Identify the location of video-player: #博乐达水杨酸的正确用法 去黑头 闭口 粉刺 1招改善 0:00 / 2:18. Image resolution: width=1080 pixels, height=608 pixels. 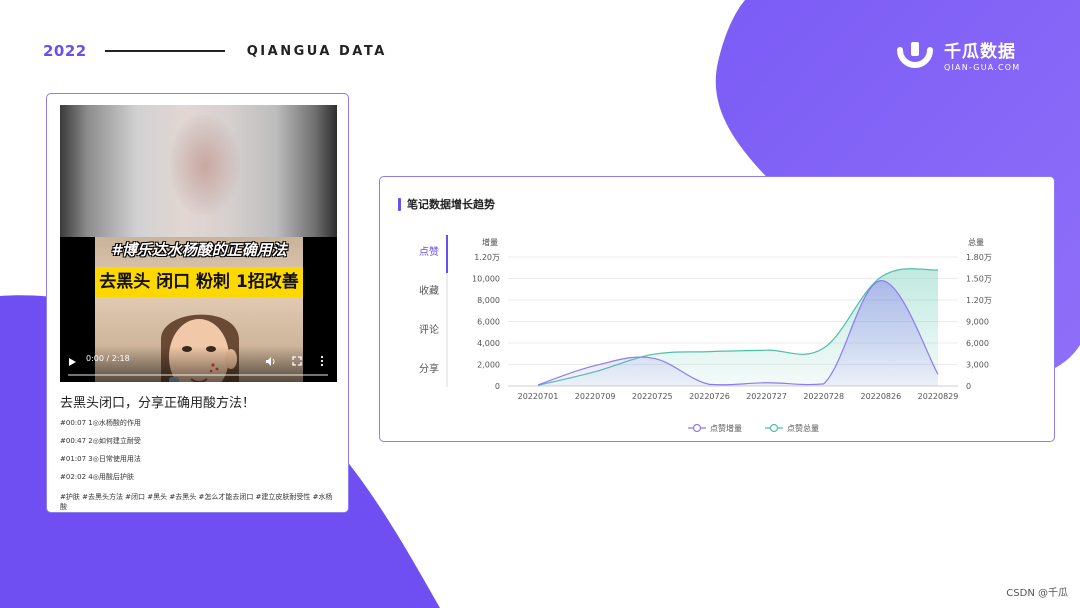
(198, 243).